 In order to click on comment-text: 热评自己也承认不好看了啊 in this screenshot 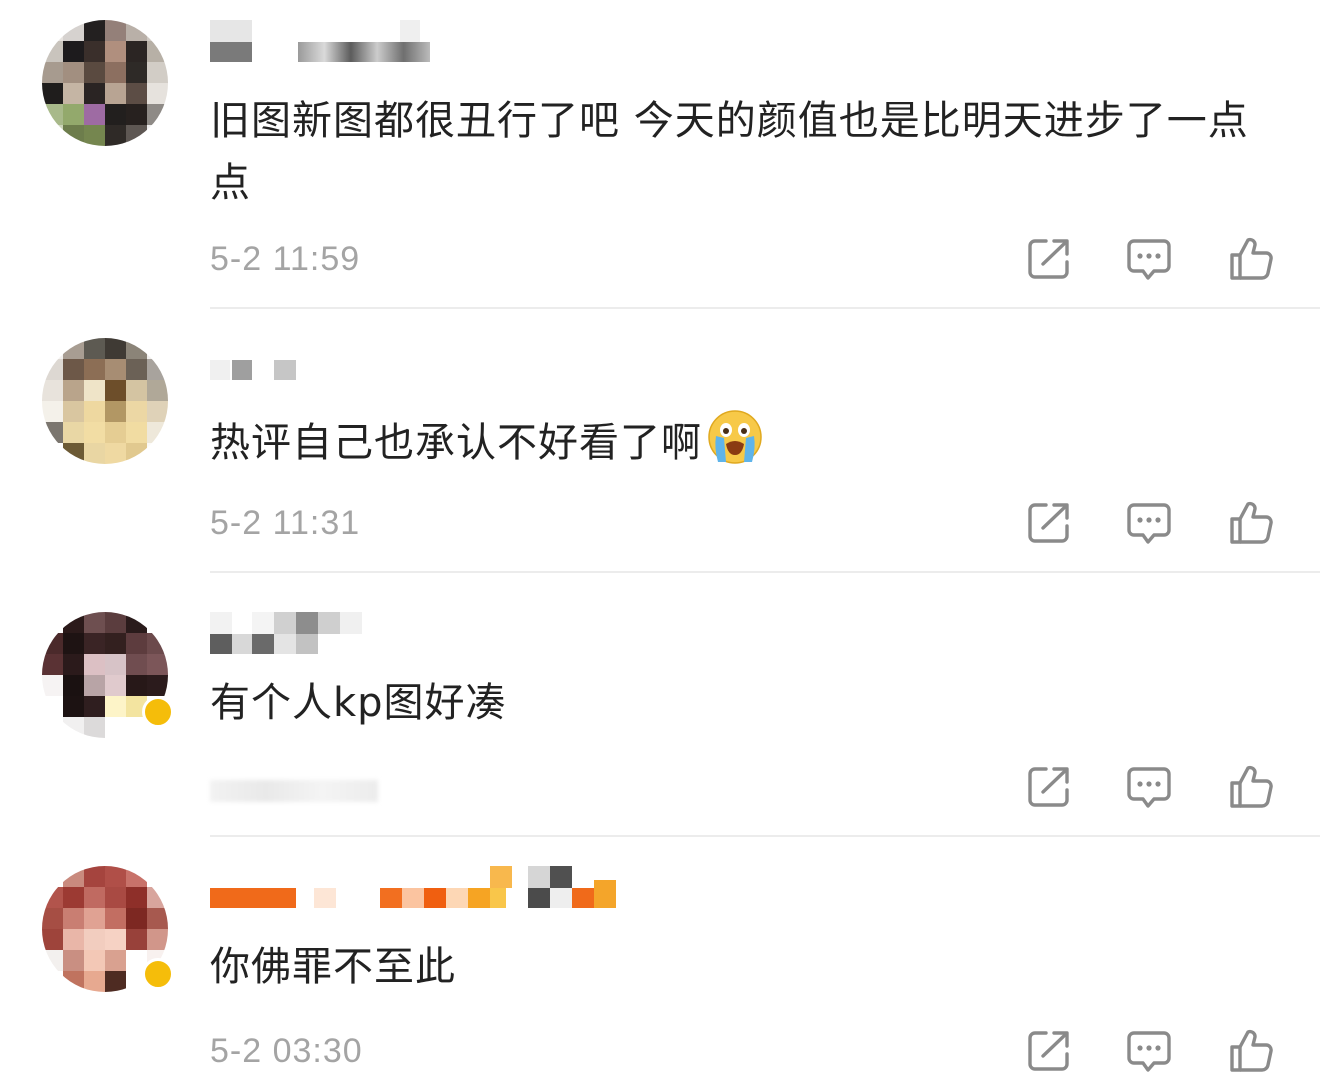, I will do `click(740, 441)`.